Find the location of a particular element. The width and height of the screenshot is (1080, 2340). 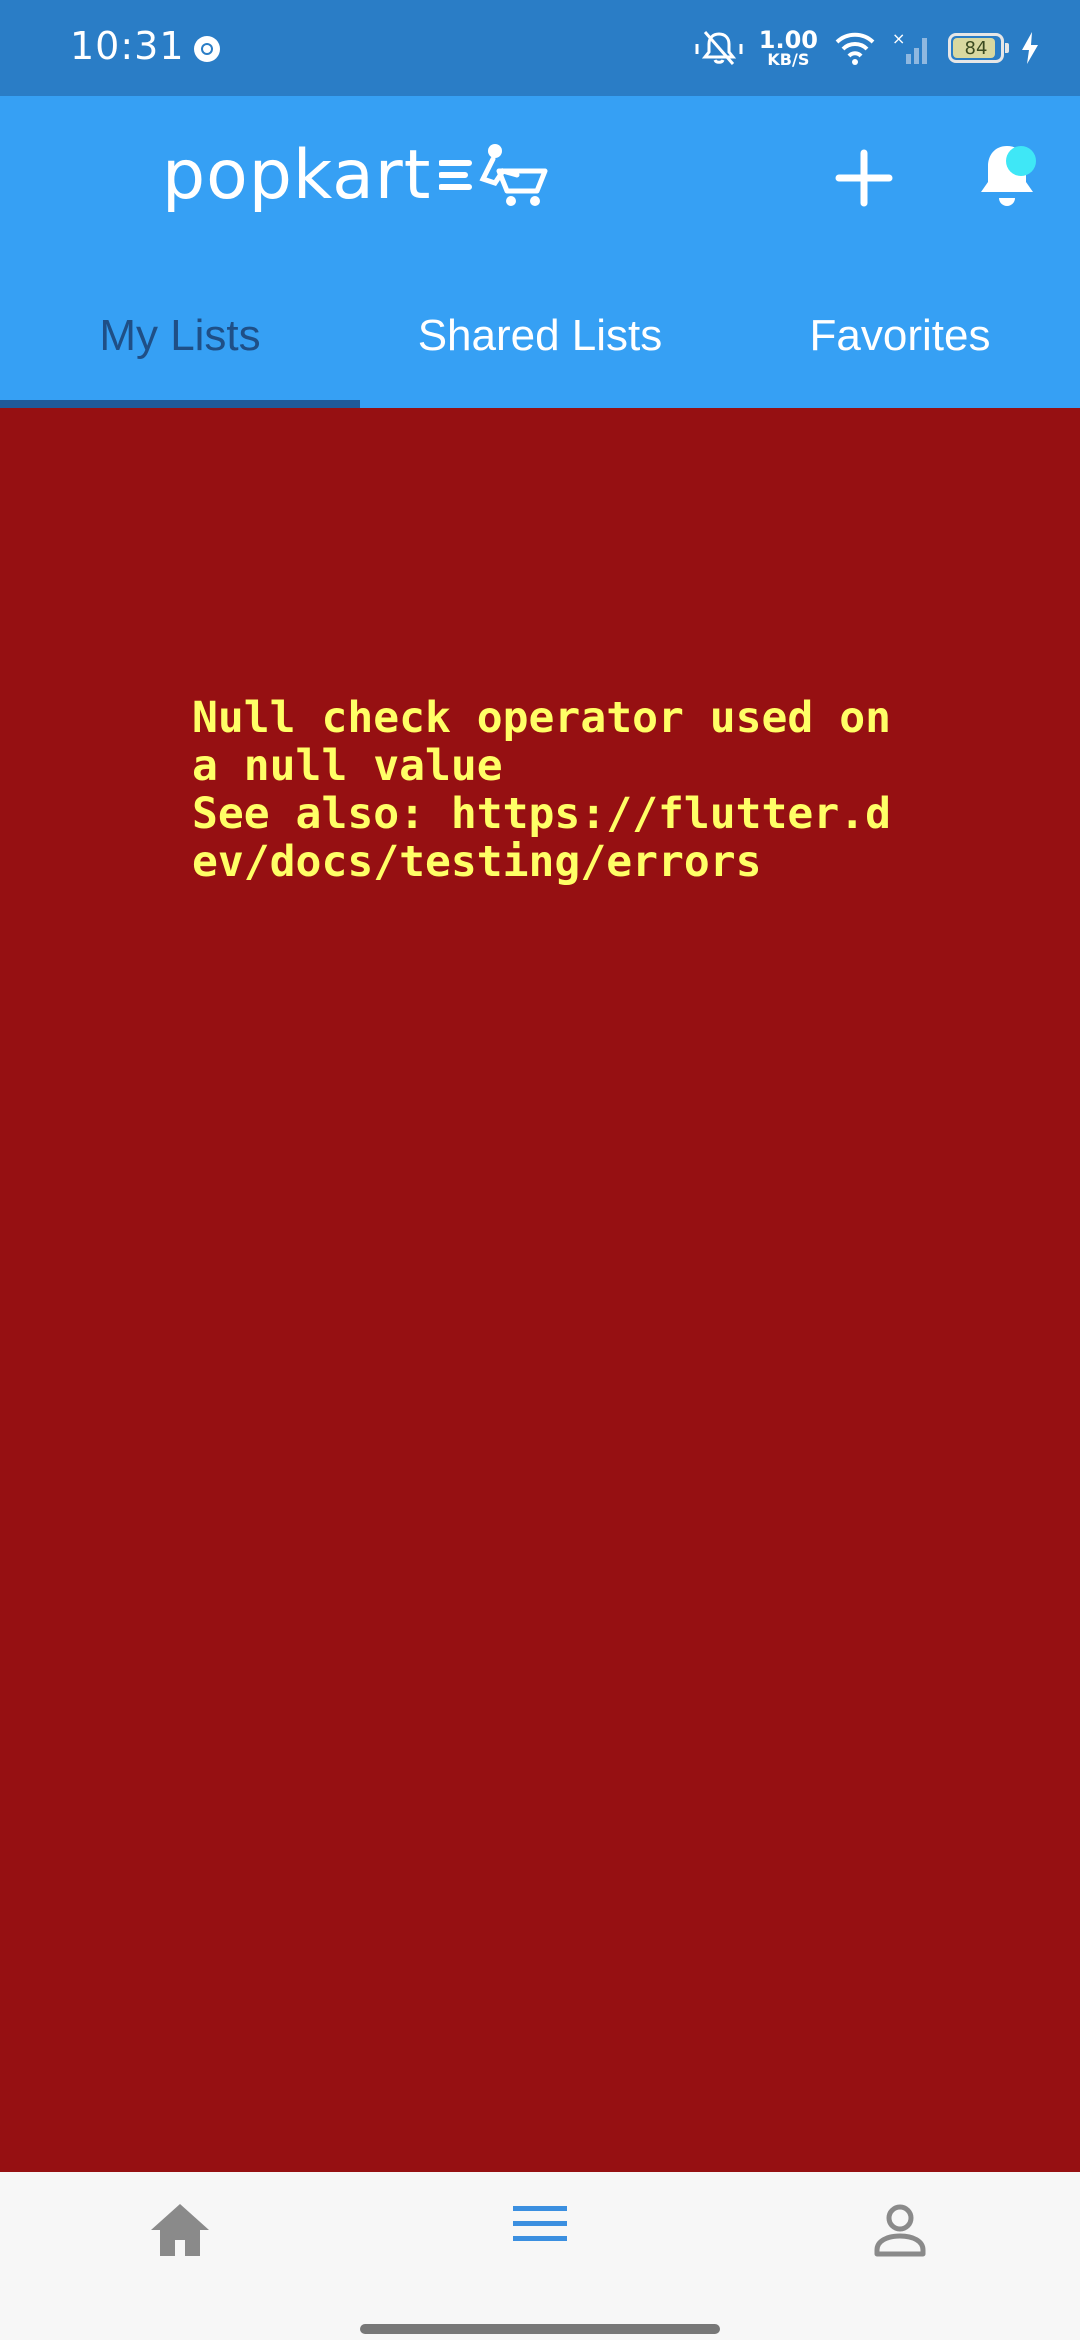

status-icons: 1.00 KB/S × 84 is located at coordinates (867, 48).